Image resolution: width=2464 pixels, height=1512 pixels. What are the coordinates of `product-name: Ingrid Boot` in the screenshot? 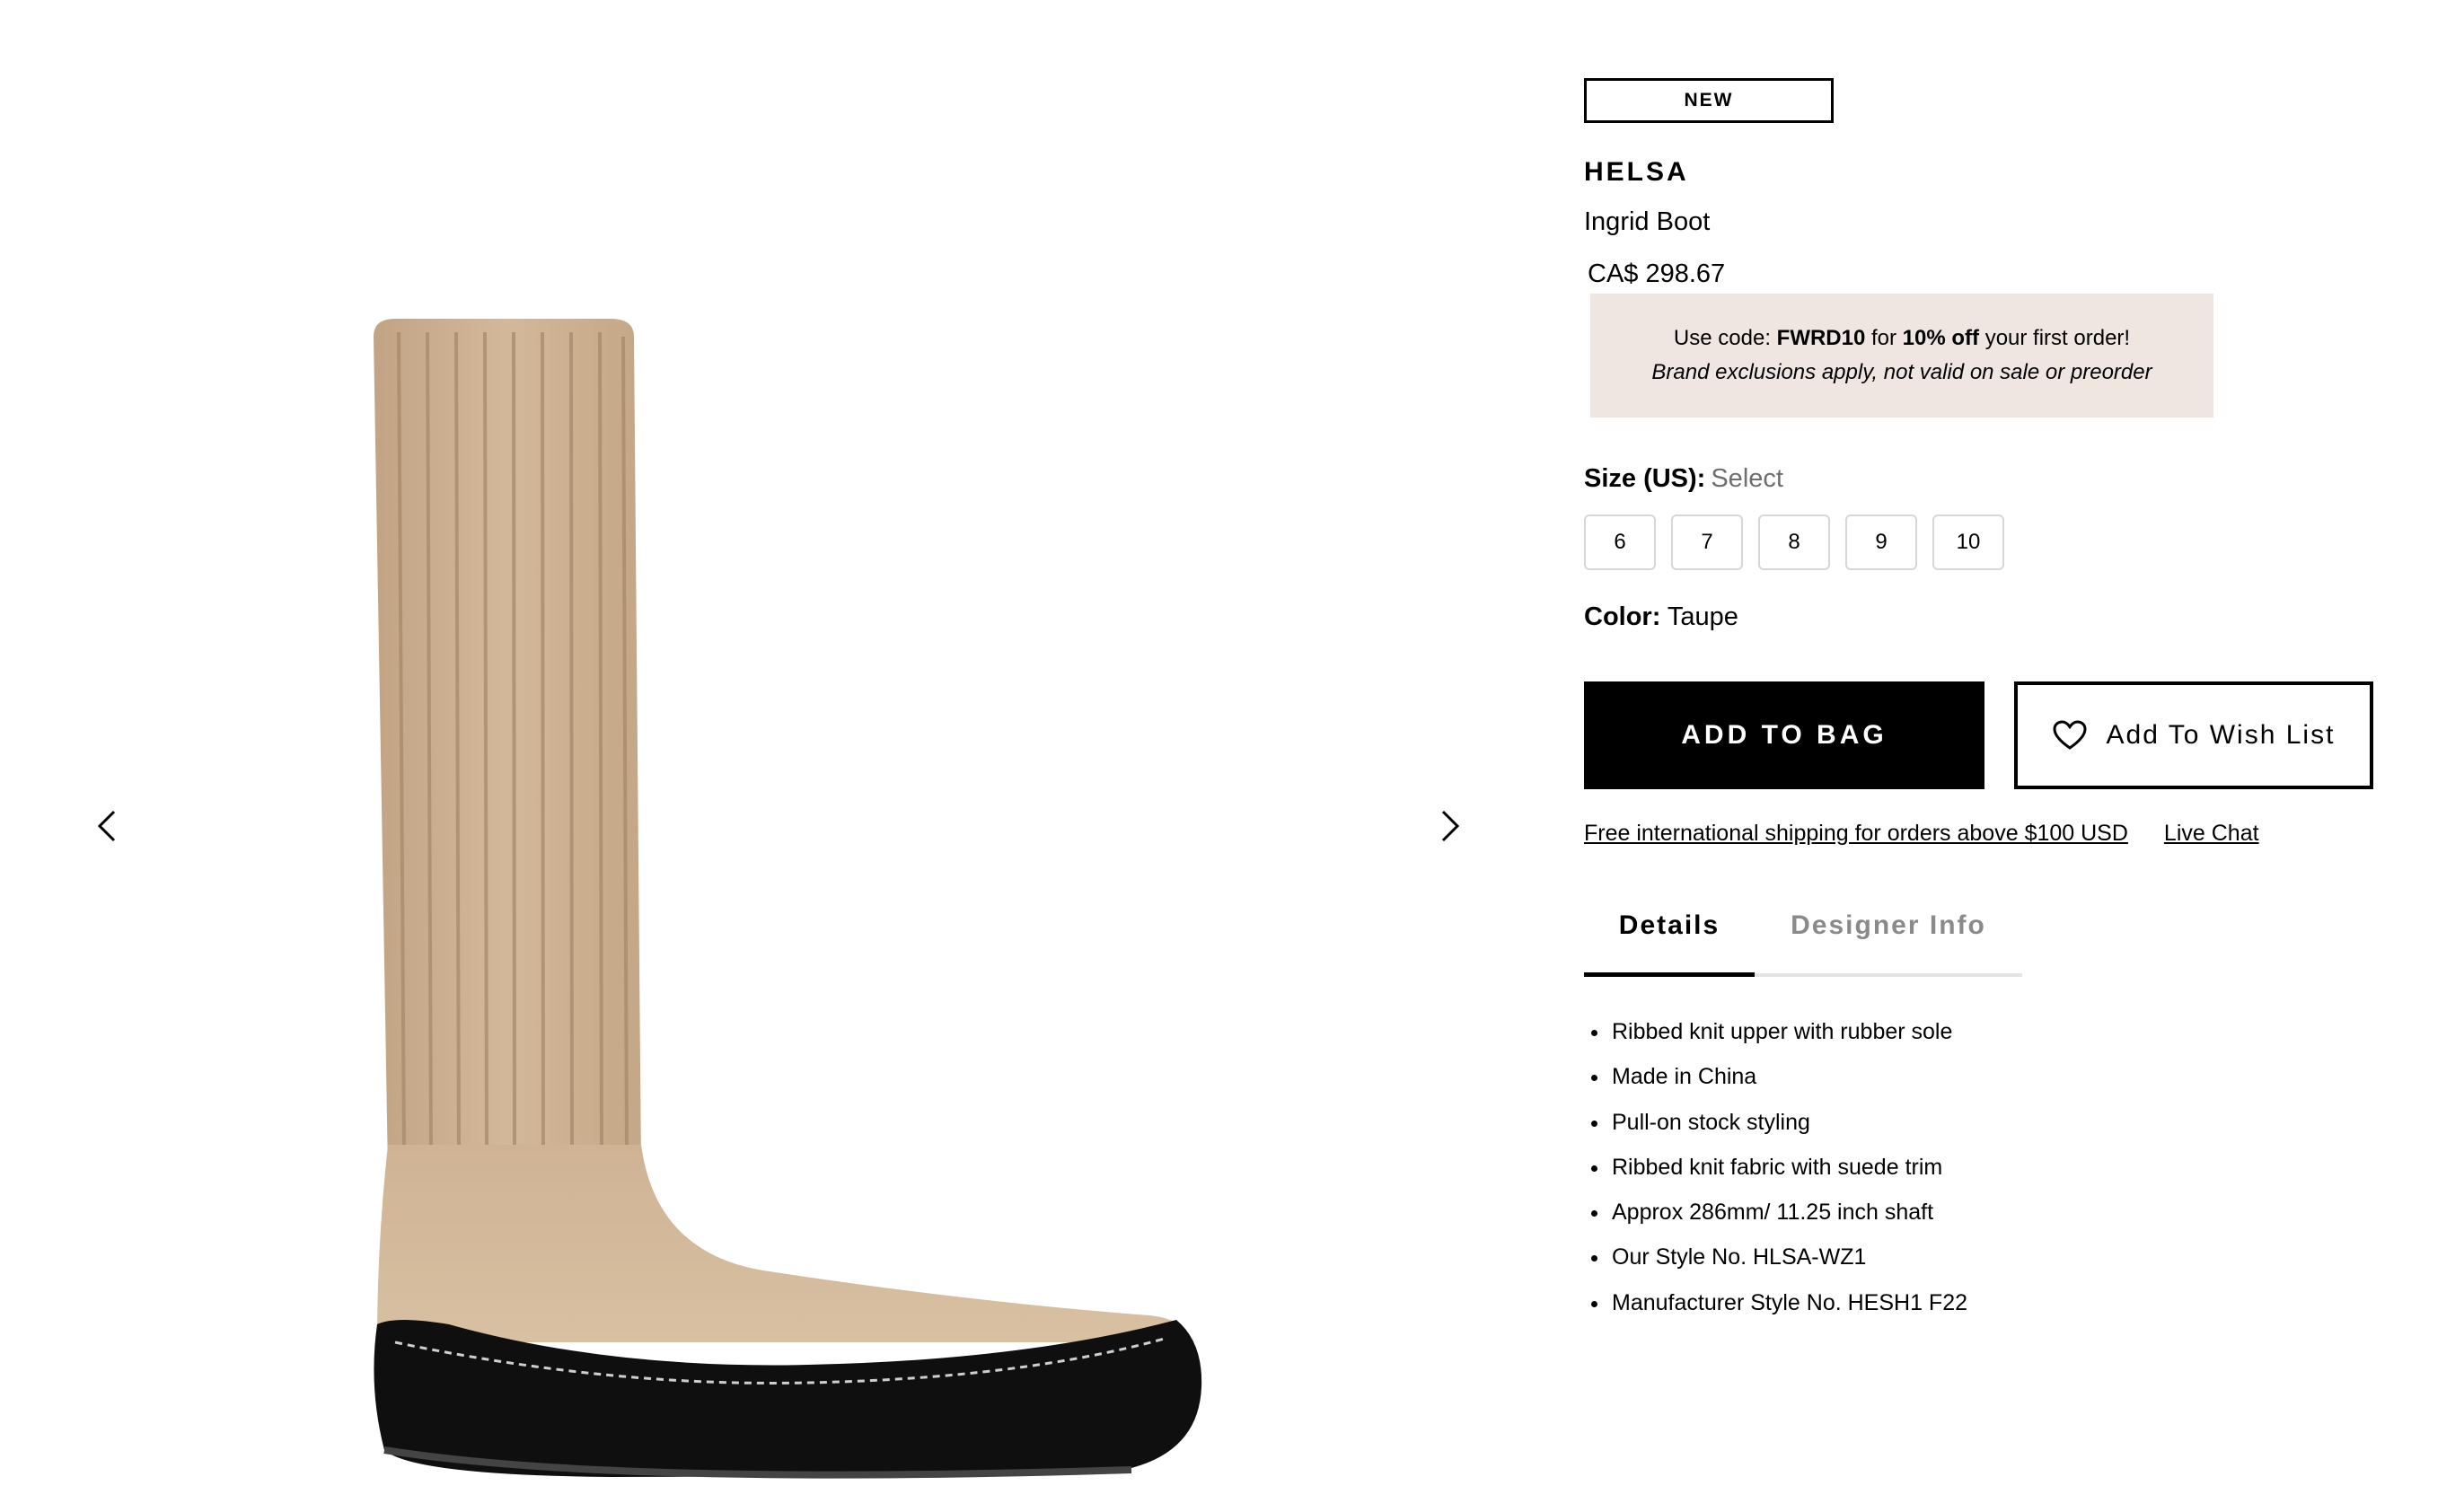 It's located at (1647, 221).